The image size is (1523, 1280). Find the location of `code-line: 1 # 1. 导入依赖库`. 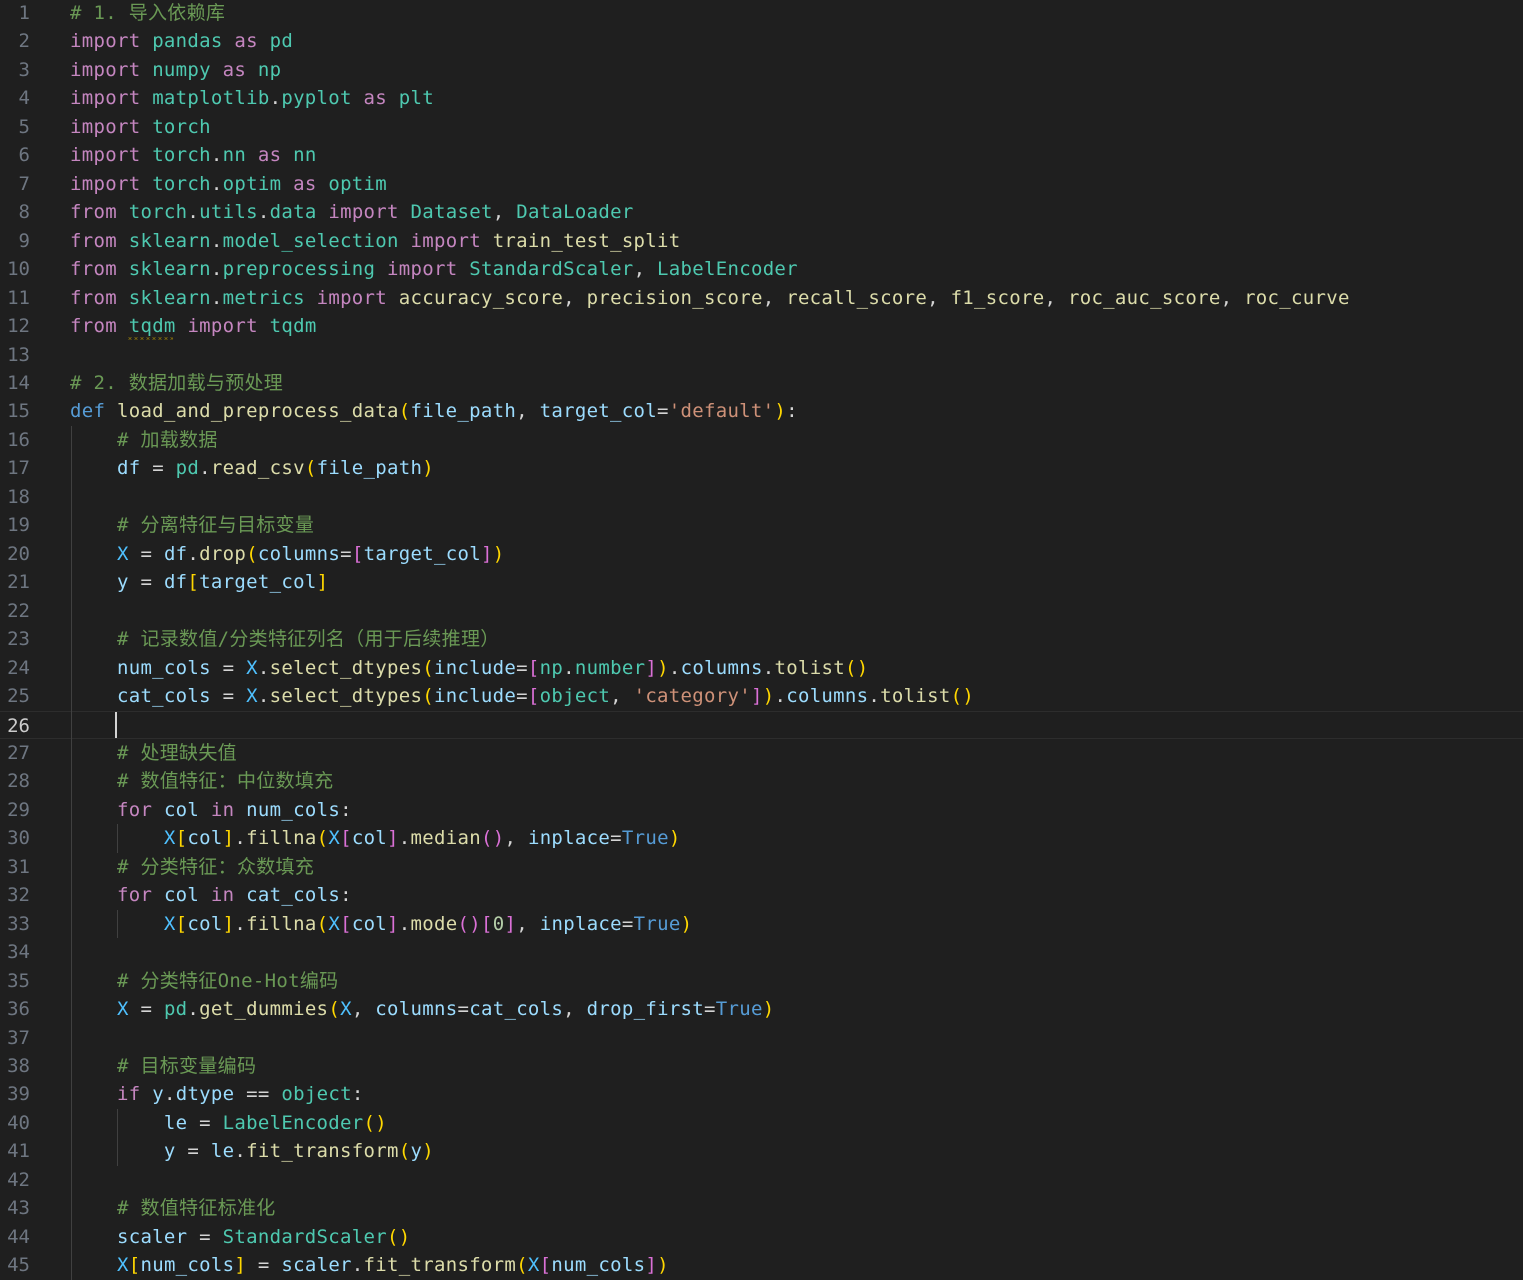

code-line: 1 # 1. 导入依赖库 is located at coordinates (761, 14).